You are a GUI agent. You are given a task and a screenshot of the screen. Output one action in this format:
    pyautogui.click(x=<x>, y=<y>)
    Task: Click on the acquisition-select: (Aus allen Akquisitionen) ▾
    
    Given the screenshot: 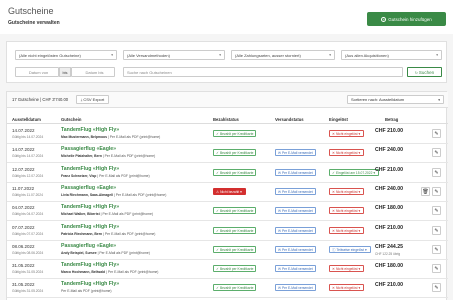 What is the action you would take?
    pyautogui.click(x=391, y=55)
    